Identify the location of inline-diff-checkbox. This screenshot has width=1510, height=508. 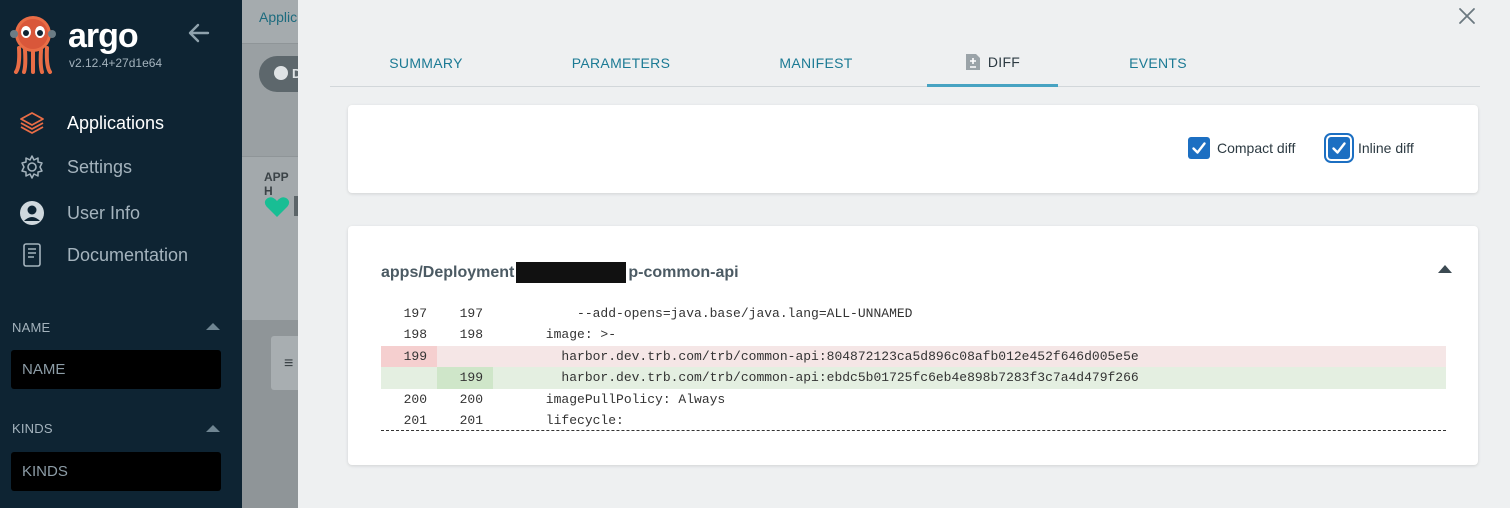
(1339, 148).